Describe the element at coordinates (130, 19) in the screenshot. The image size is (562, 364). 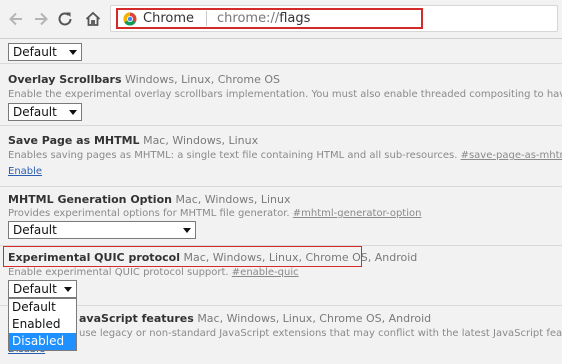
I see `chrome-logo-icon` at that location.